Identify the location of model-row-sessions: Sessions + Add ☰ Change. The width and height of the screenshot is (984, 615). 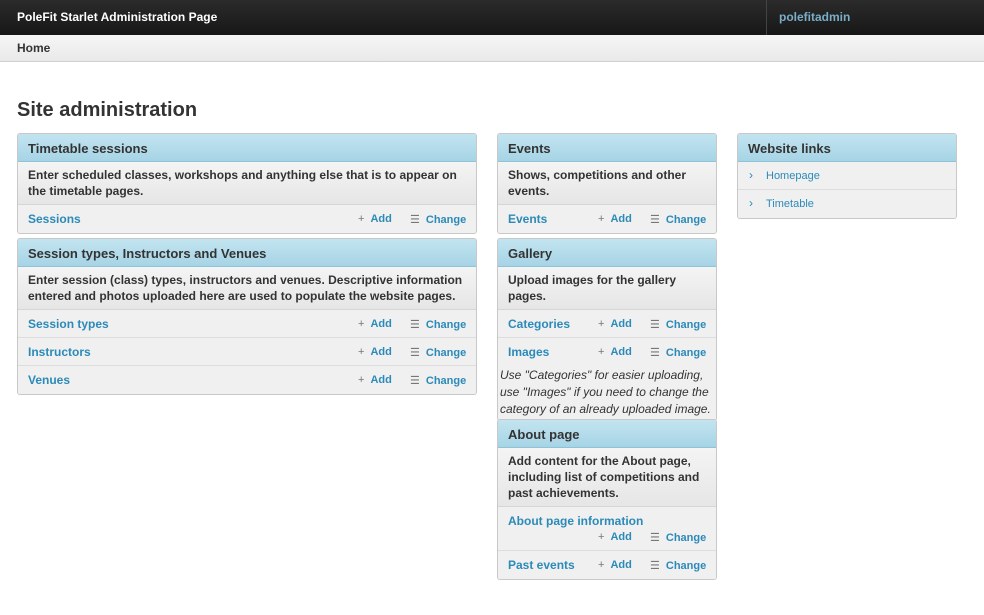
(247, 219).